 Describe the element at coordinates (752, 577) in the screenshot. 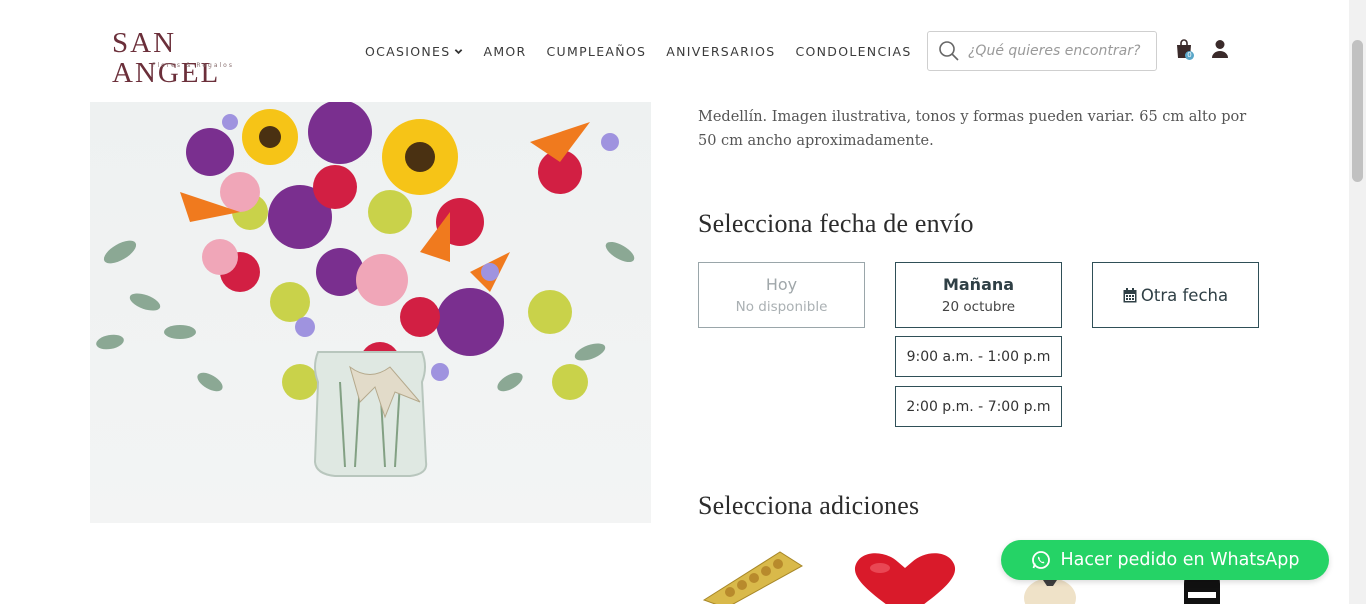

I see `chocolate-box-icon` at that location.